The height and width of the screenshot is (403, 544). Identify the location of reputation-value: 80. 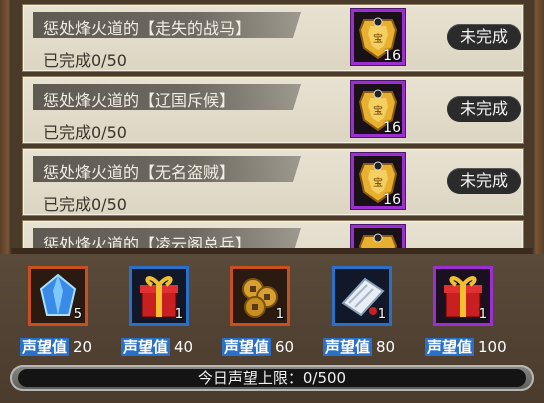
(386, 347).